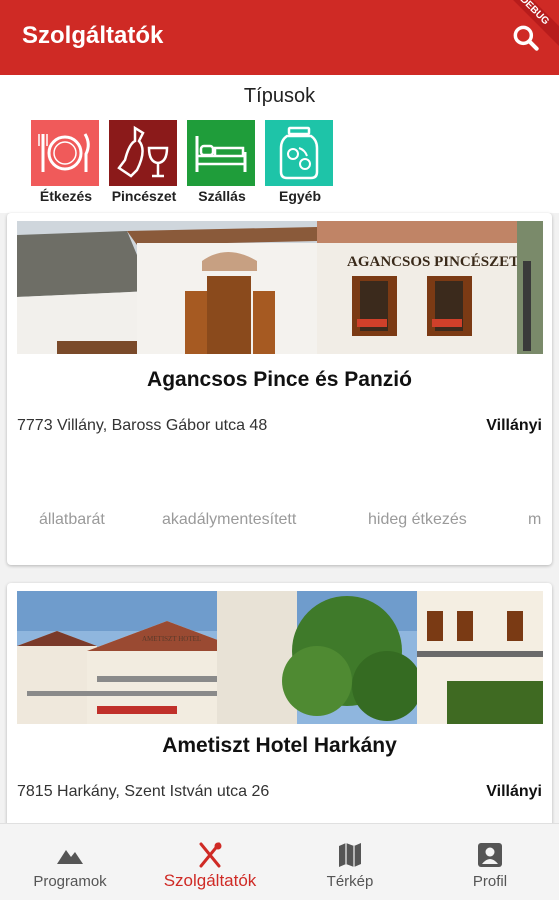 This screenshot has width=559, height=900. Describe the element at coordinates (70, 881) in the screenshot. I see `nav-label: Programok` at that location.